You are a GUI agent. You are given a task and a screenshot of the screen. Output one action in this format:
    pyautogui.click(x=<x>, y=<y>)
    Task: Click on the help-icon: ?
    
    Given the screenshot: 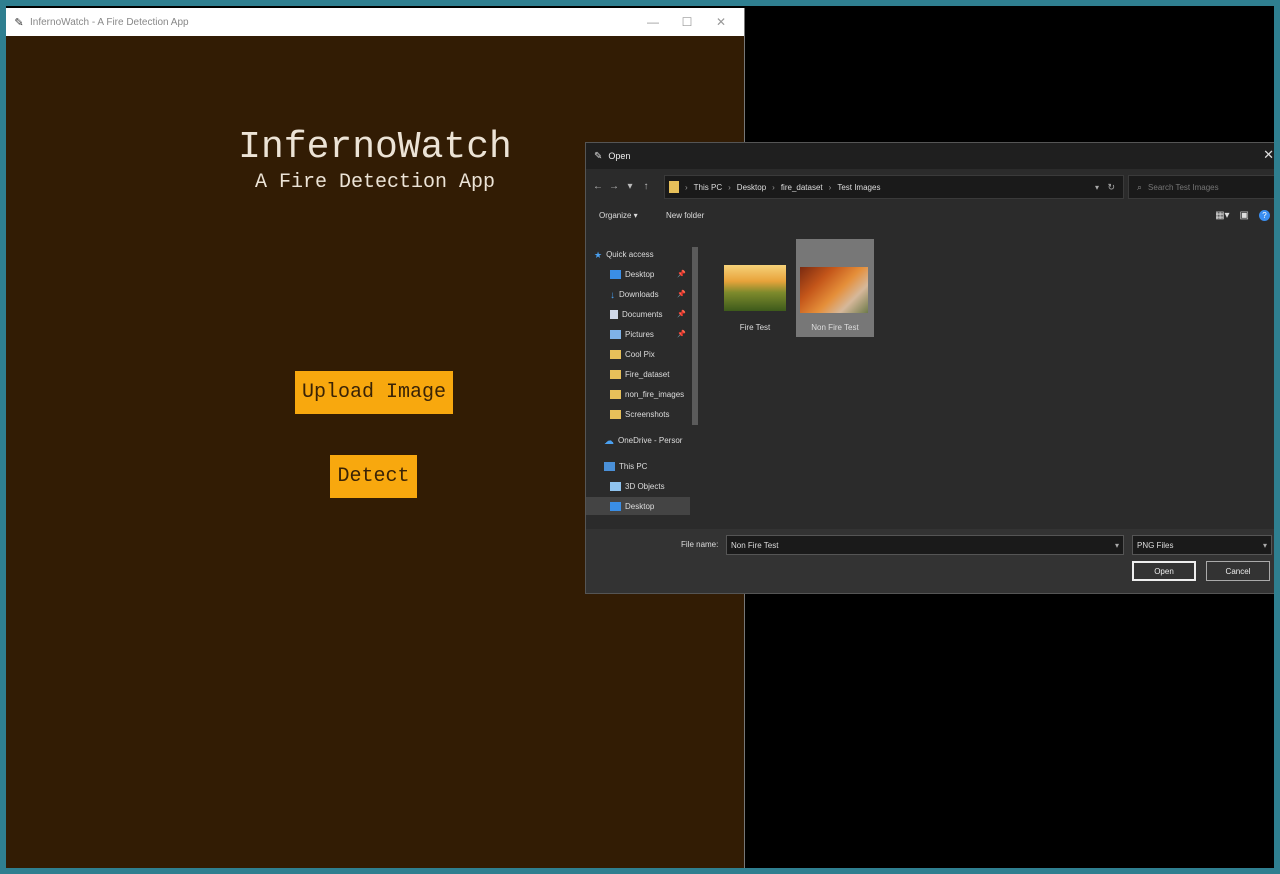 What is the action you would take?
    pyautogui.click(x=1264, y=215)
    